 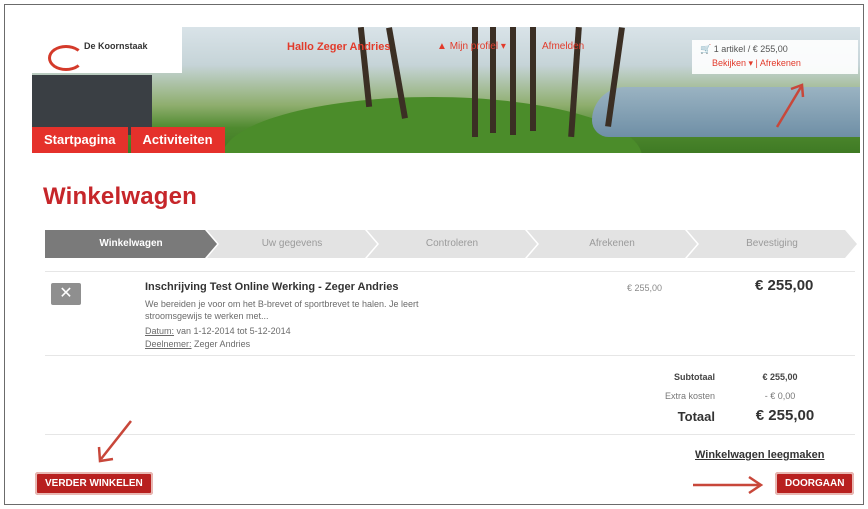 I want to click on main-nav: Startpagina Activiteiten, so click(x=130, y=140).